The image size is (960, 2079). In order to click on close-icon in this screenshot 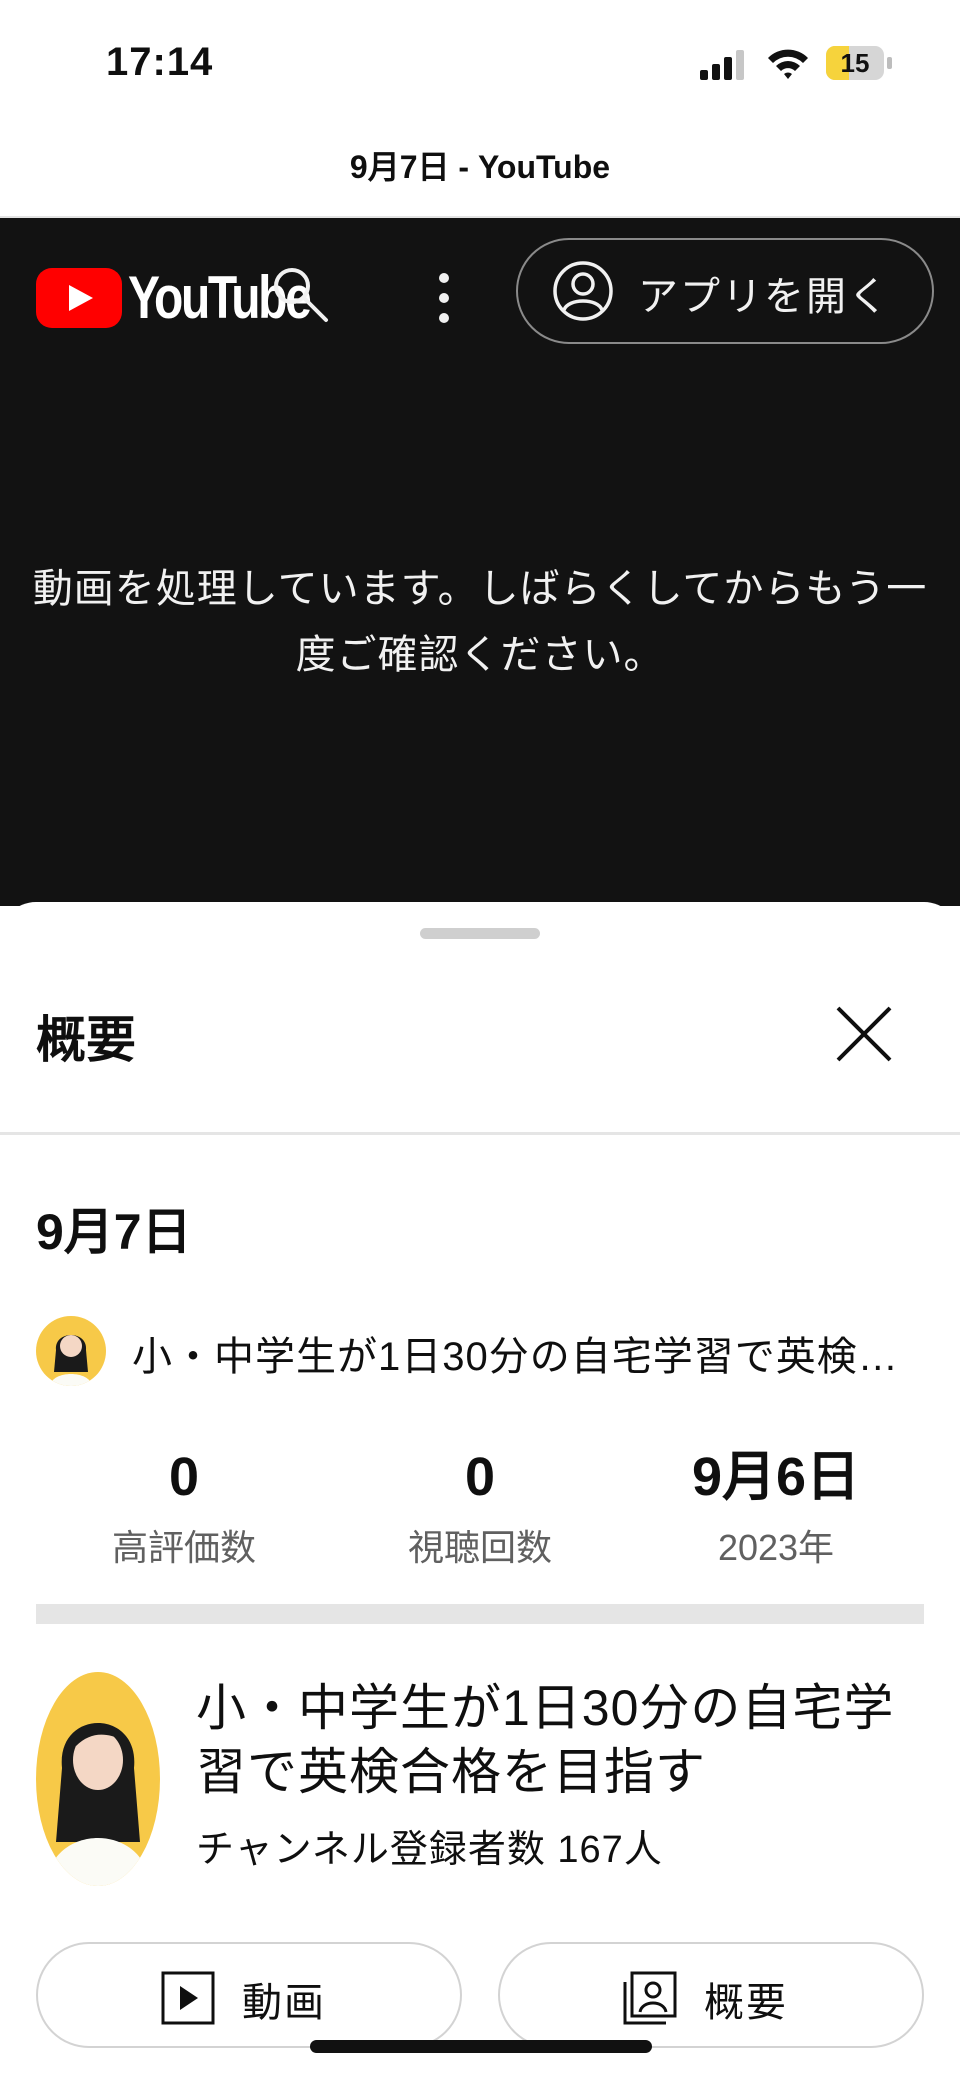, I will do `click(864, 1034)`.